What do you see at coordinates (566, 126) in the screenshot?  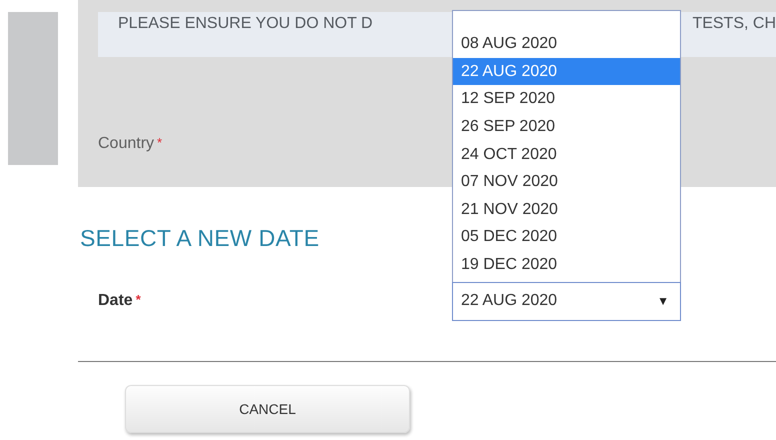 I see `dropdown-option: 26 SEP 2020` at bounding box center [566, 126].